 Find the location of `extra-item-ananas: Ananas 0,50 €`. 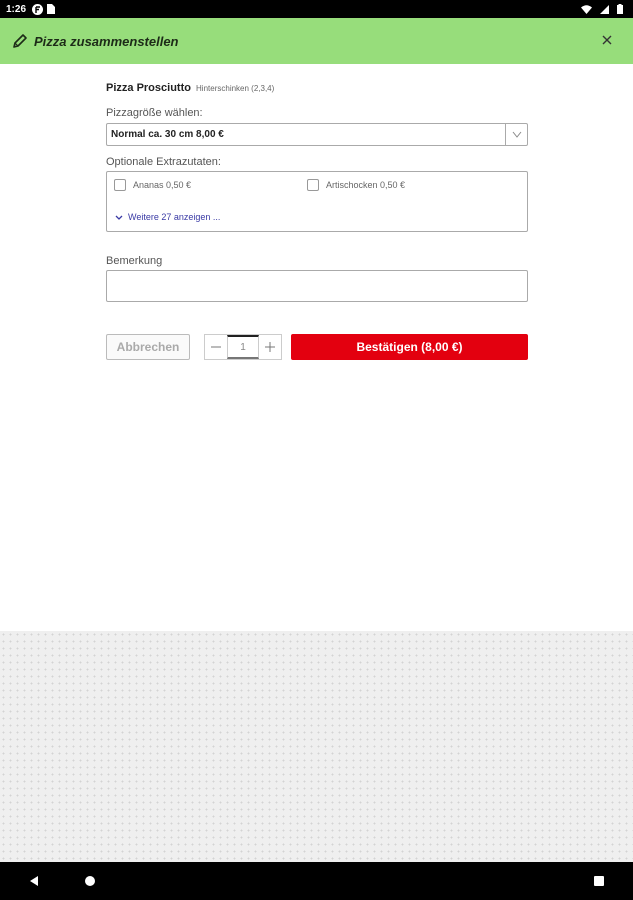

extra-item-ananas: Ananas 0,50 € is located at coordinates (152, 185).